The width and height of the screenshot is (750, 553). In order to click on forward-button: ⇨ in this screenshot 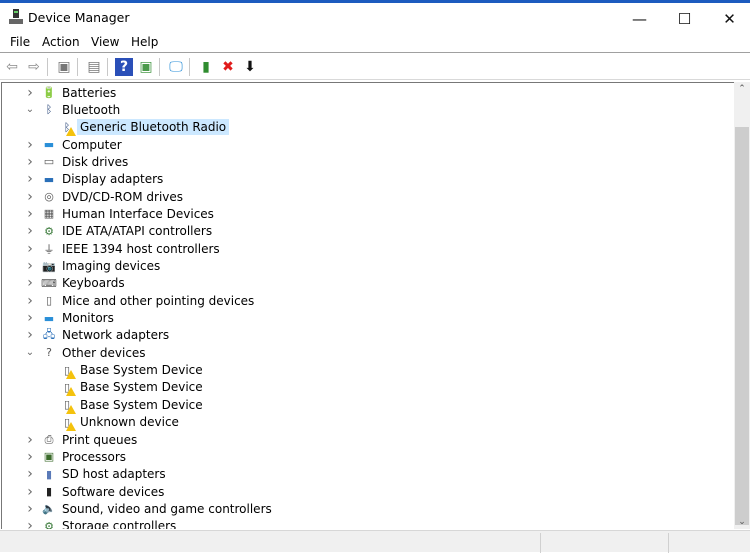, I will do `click(34, 67)`.